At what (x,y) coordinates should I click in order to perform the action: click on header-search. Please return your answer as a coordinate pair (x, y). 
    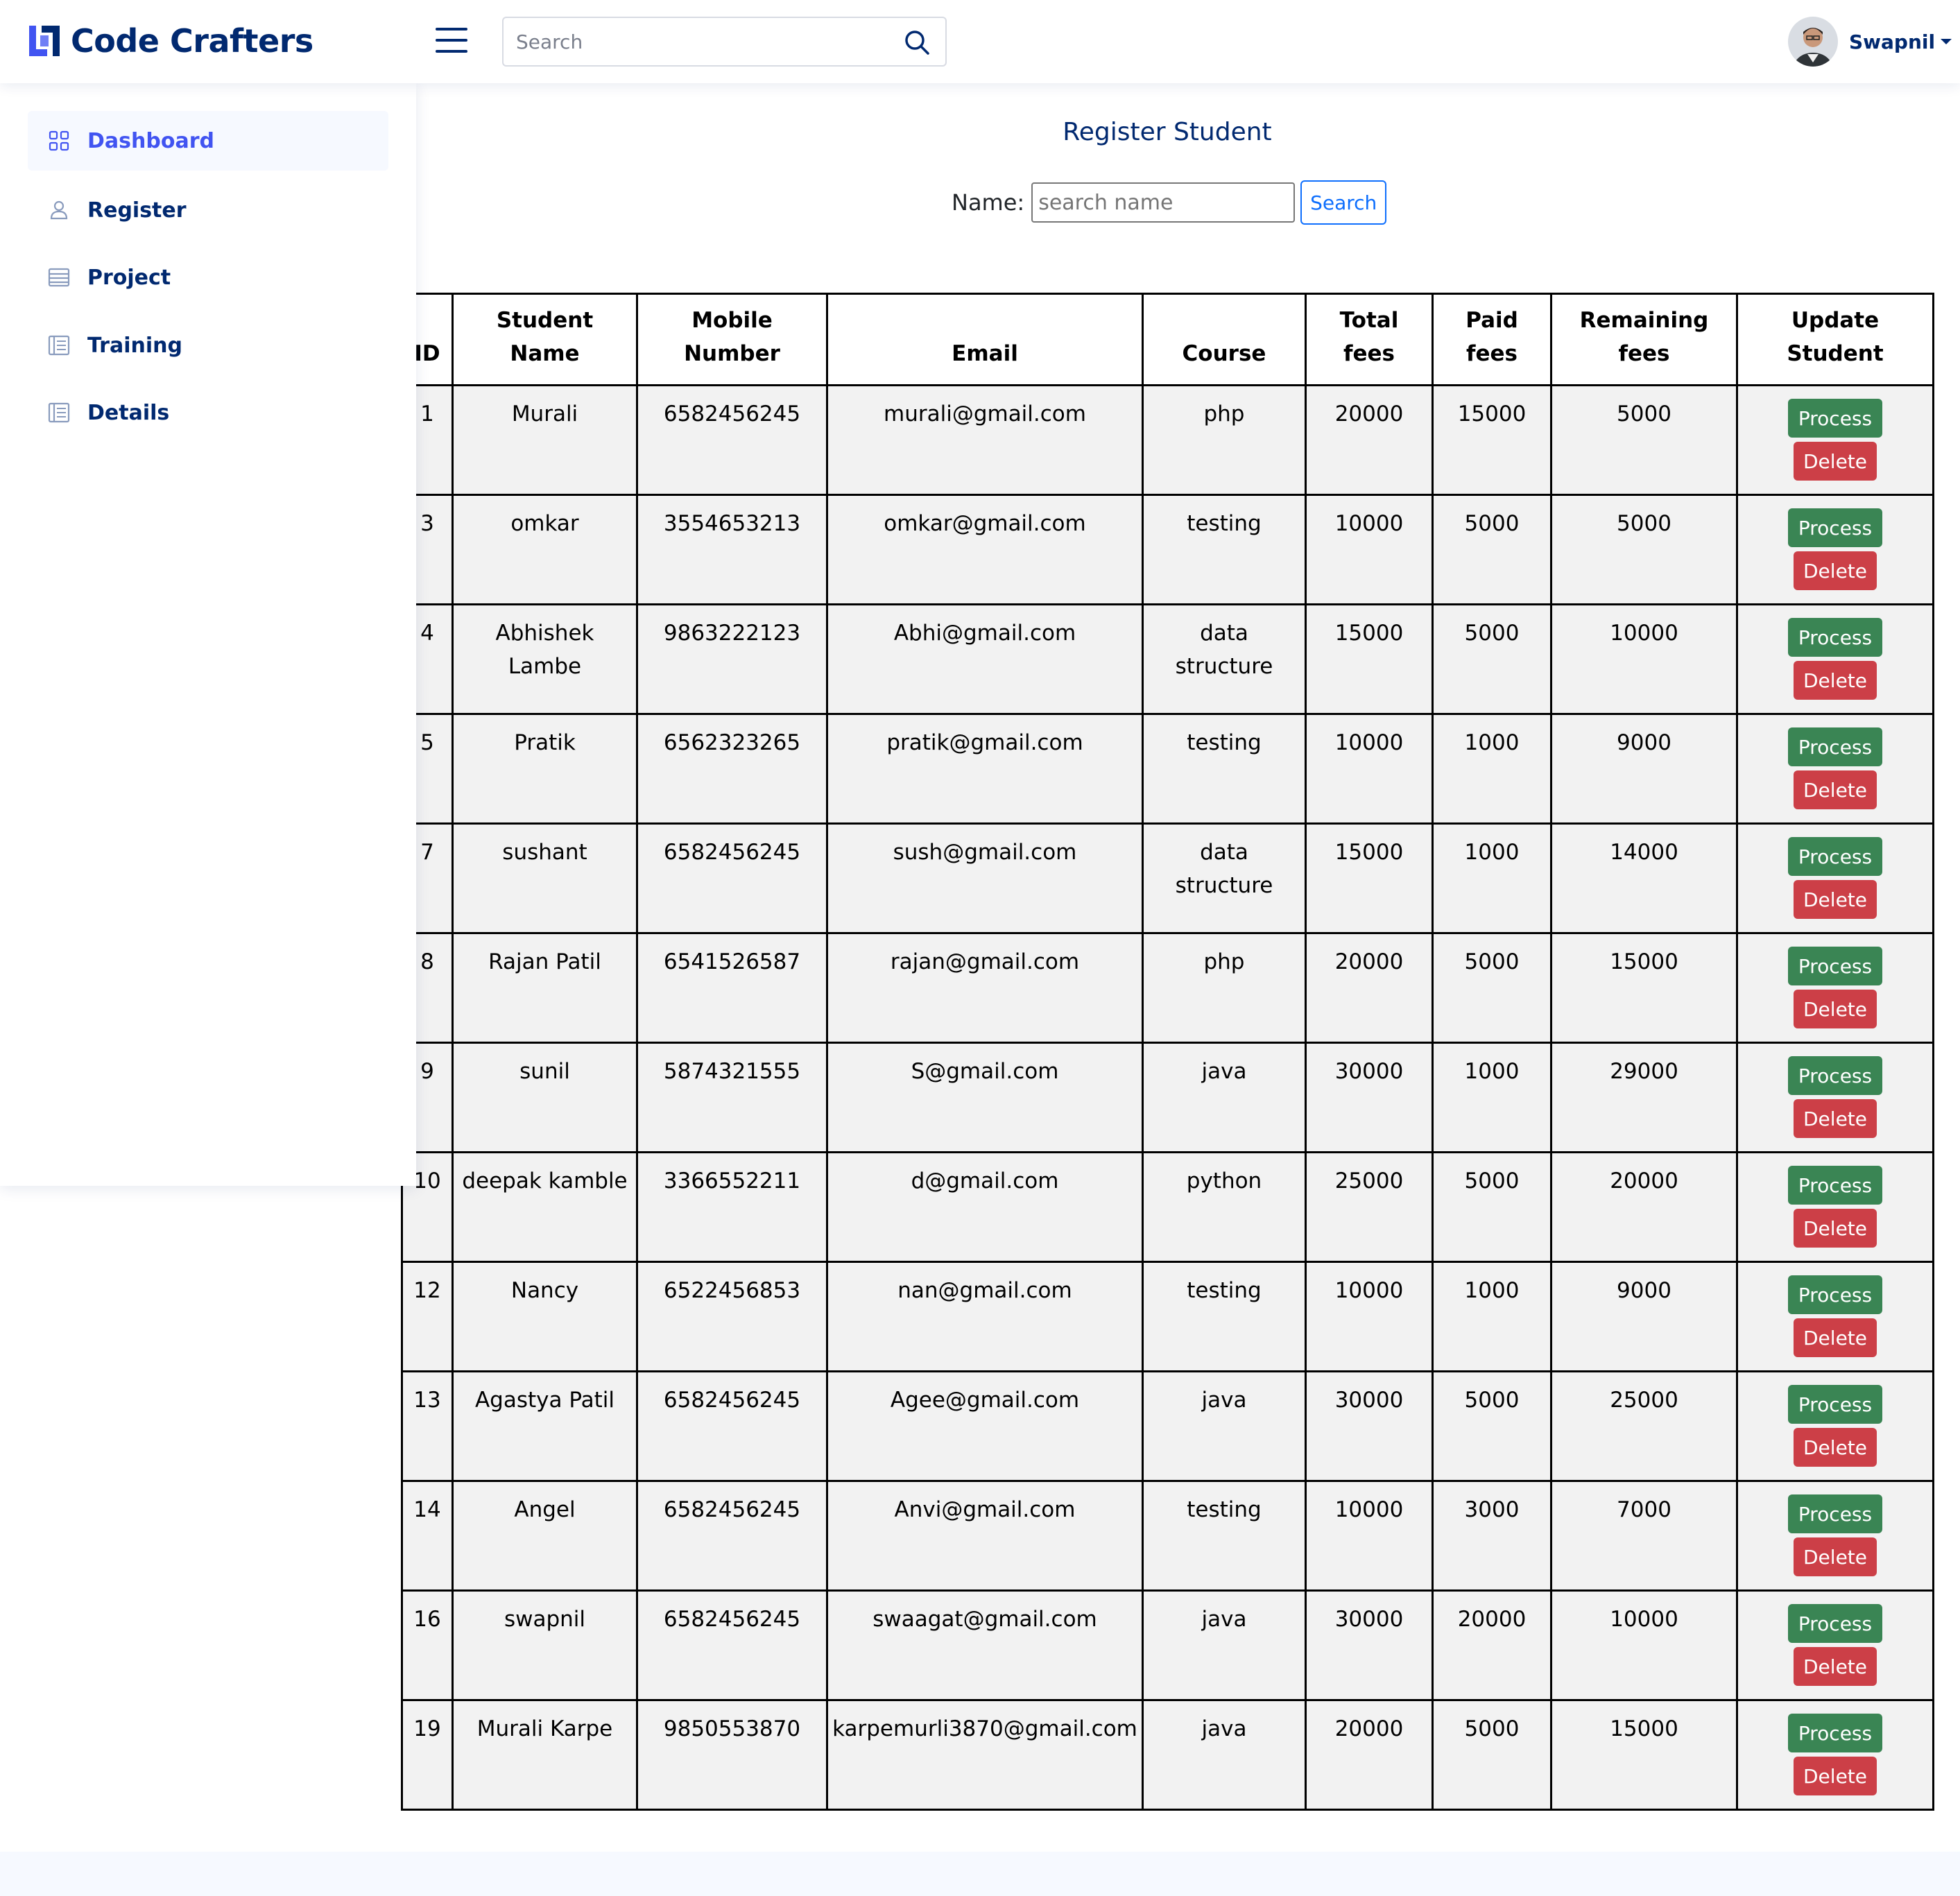
    Looking at the image, I should click on (724, 42).